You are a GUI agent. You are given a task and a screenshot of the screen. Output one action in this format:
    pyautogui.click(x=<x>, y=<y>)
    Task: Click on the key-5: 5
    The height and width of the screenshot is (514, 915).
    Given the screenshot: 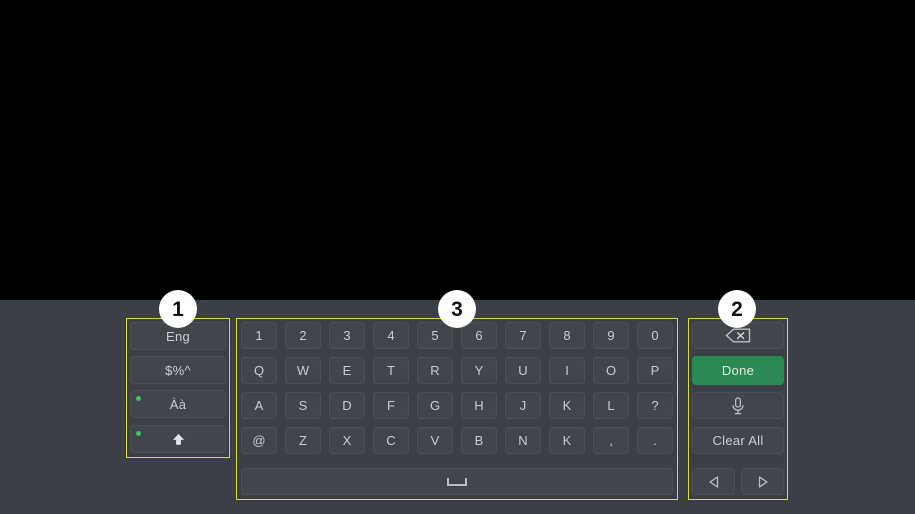 What is the action you would take?
    pyautogui.click(x=435, y=335)
    